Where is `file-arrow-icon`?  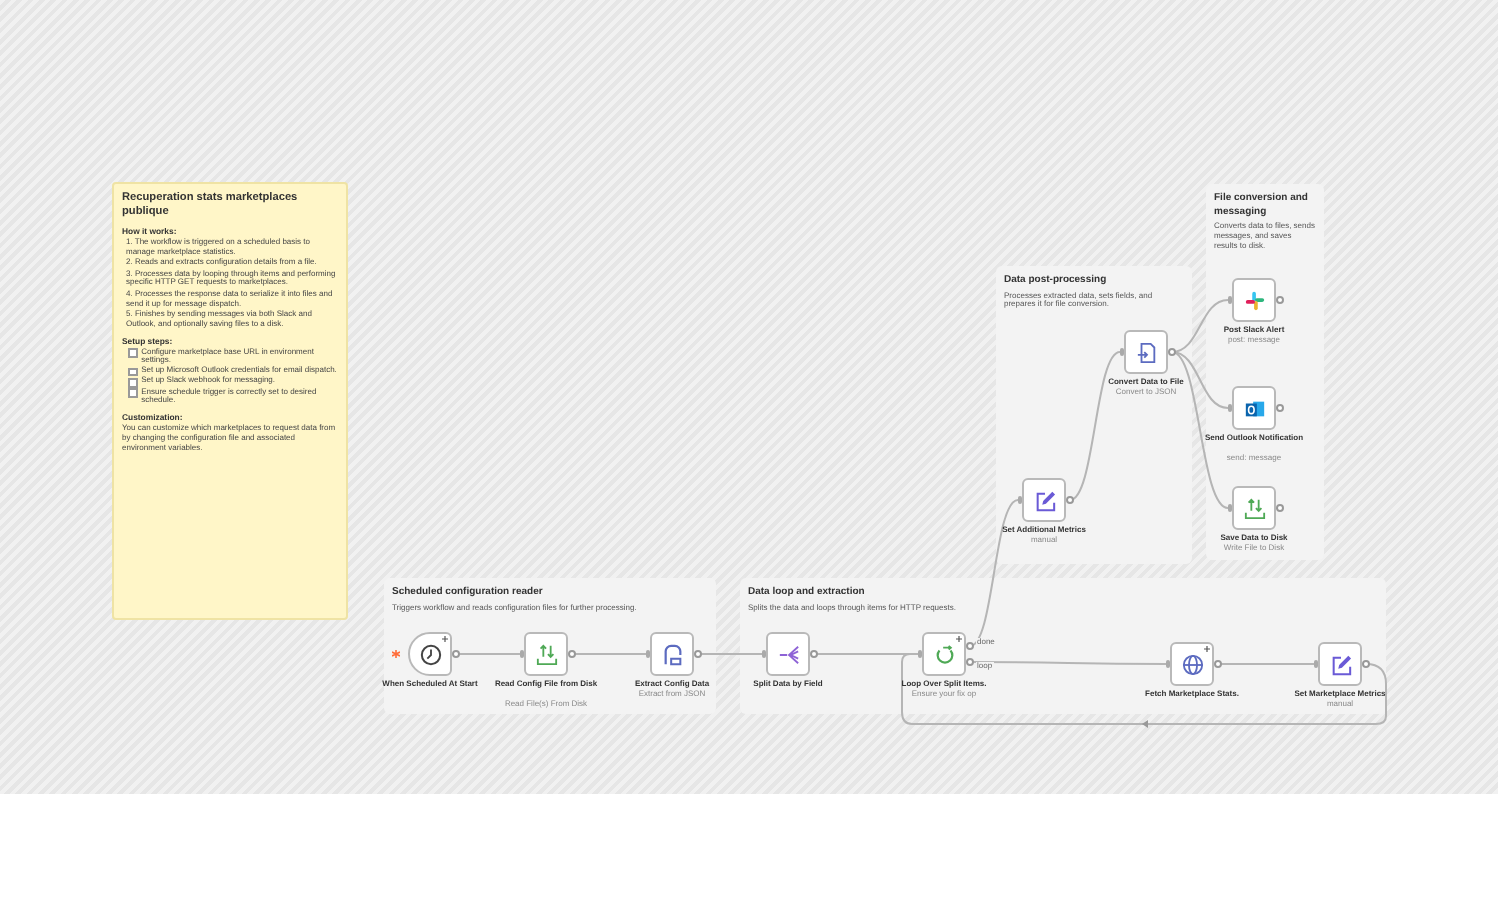 file-arrow-icon is located at coordinates (1146, 352).